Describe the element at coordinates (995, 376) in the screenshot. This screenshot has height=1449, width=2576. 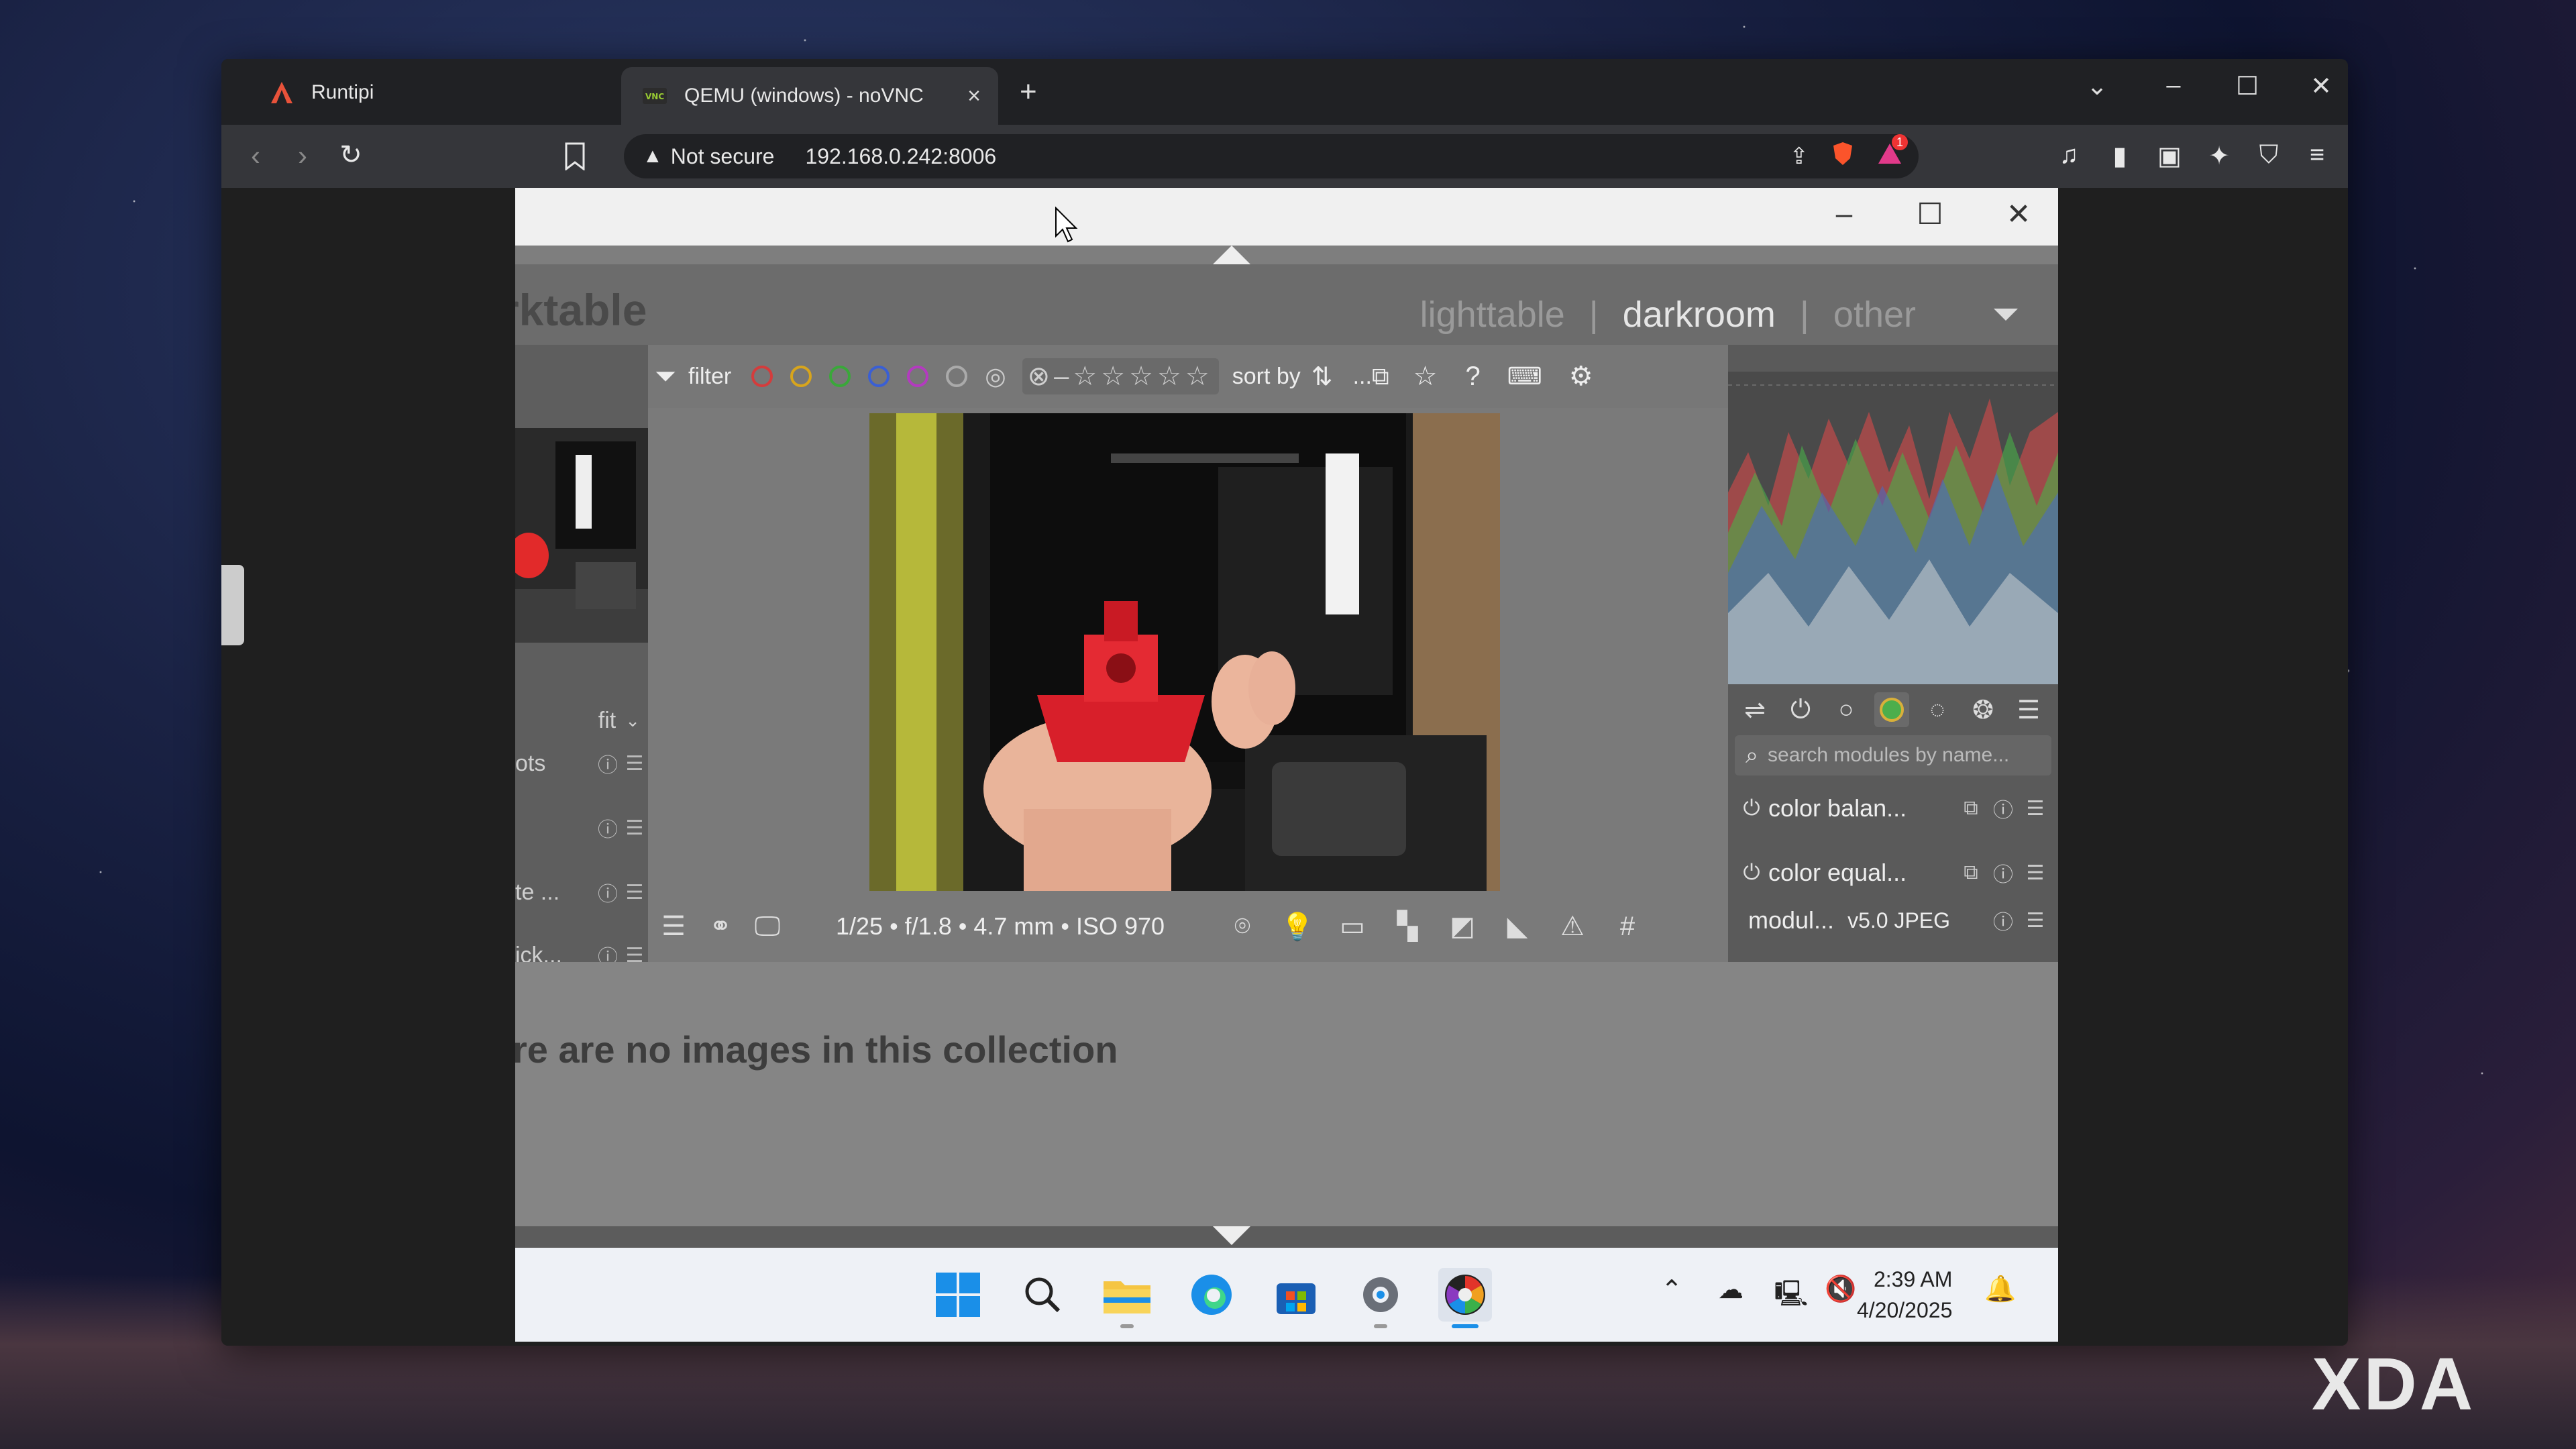
I see `label-operator-icon: ◎` at that location.